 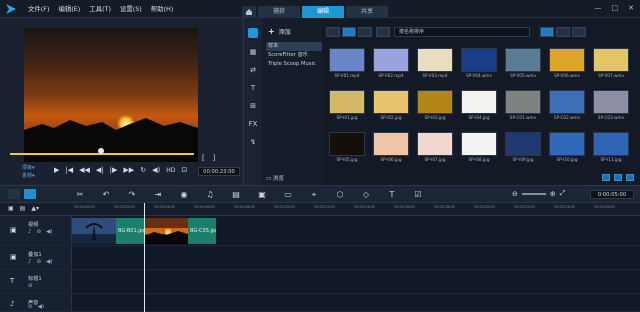 What do you see at coordinates (462, 32) in the screenshot?
I see `sort-dropdown: 按名称排序` at bounding box center [462, 32].